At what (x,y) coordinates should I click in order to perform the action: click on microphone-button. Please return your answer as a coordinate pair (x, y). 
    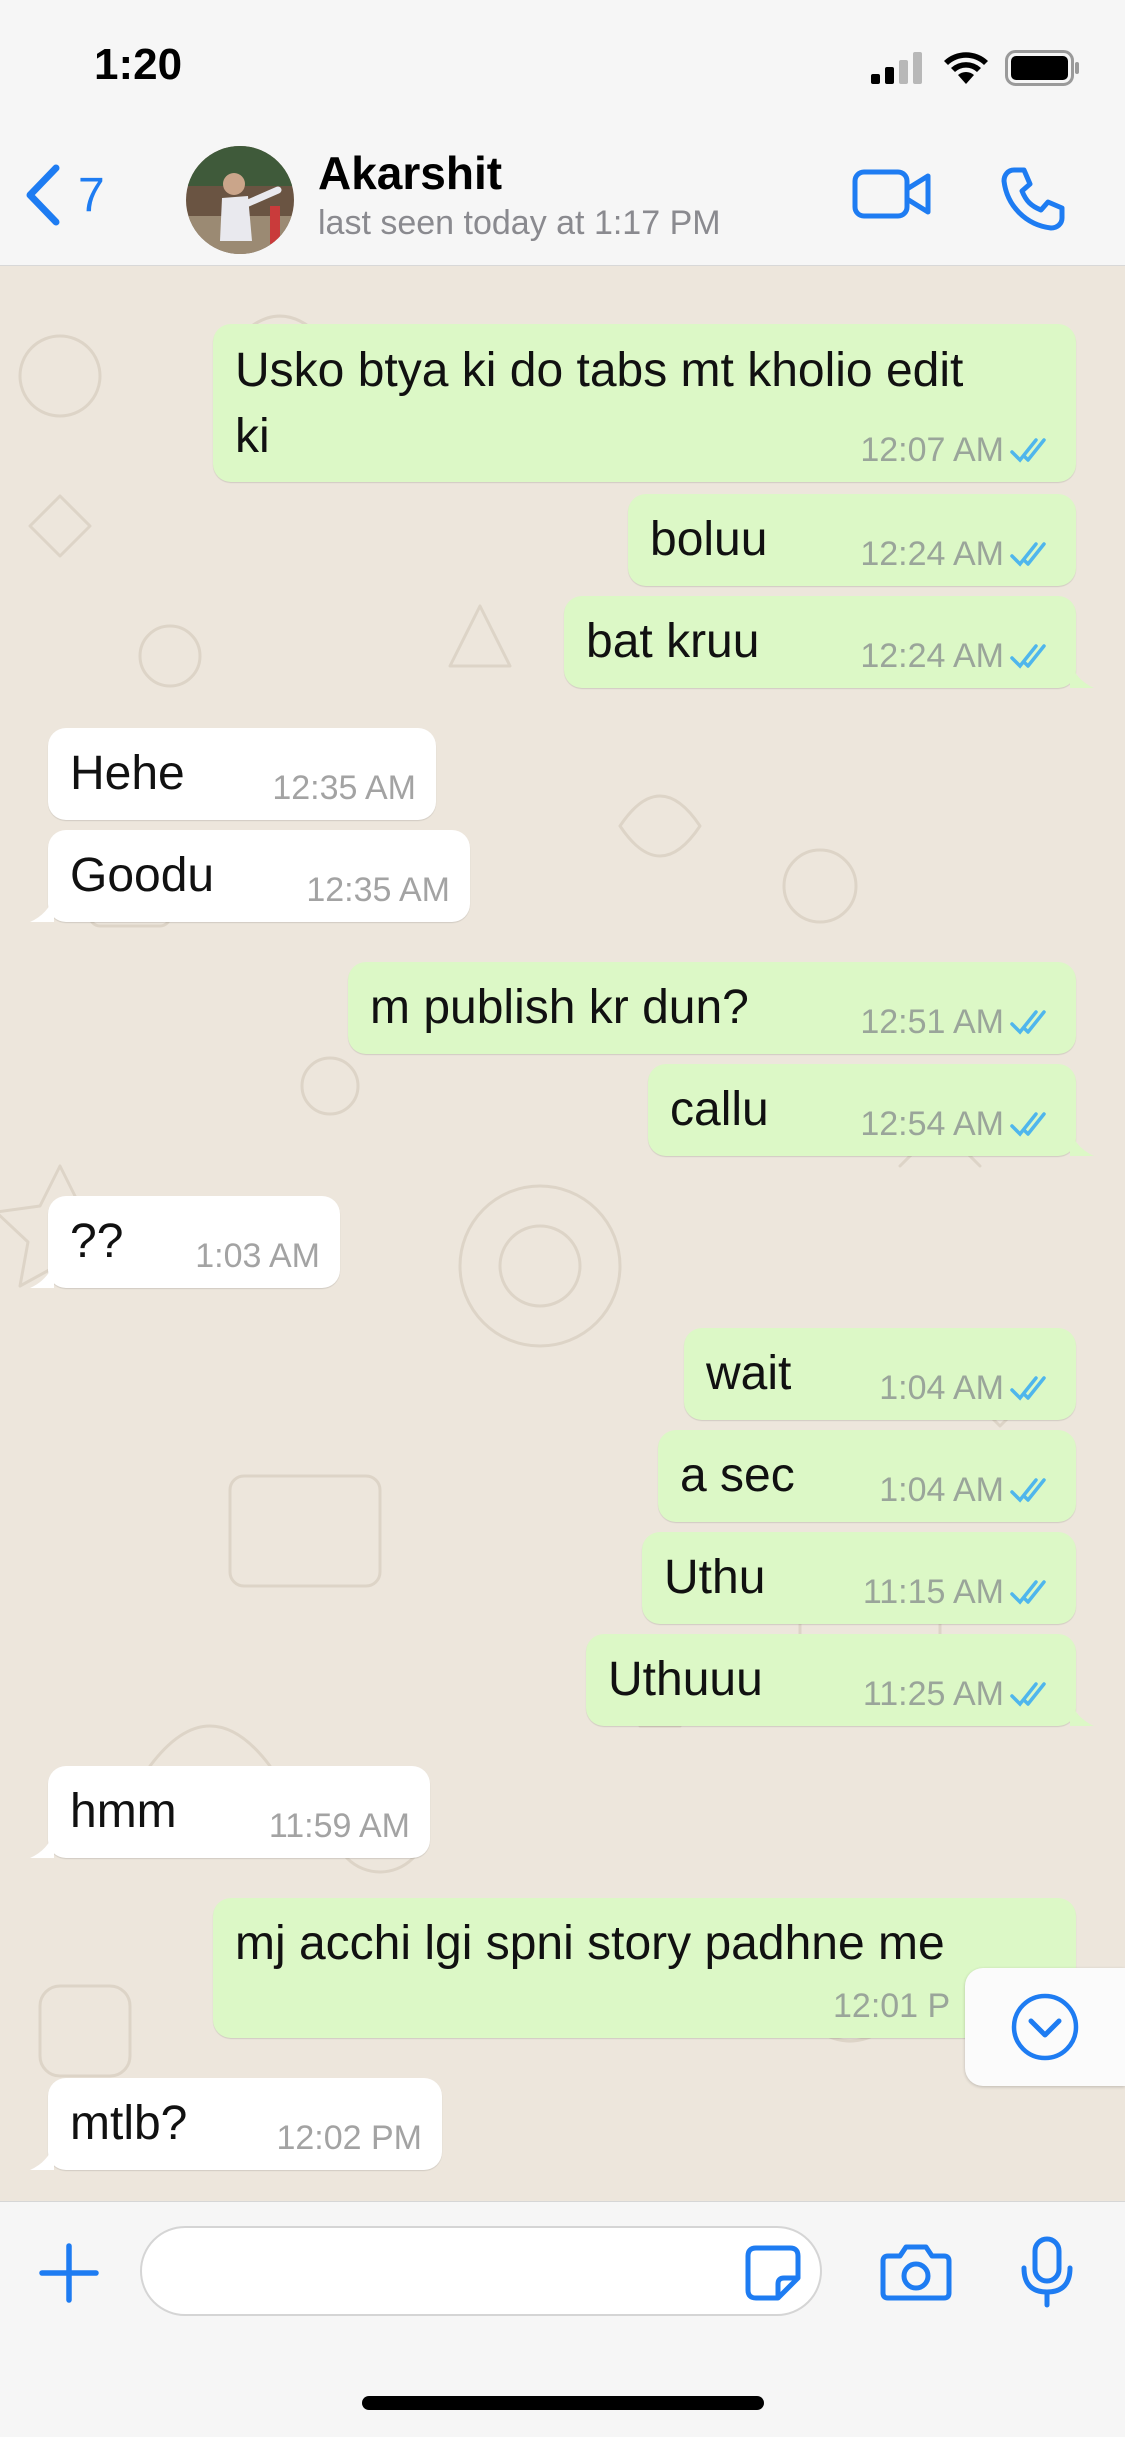
    Looking at the image, I should click on (1047, 2274).